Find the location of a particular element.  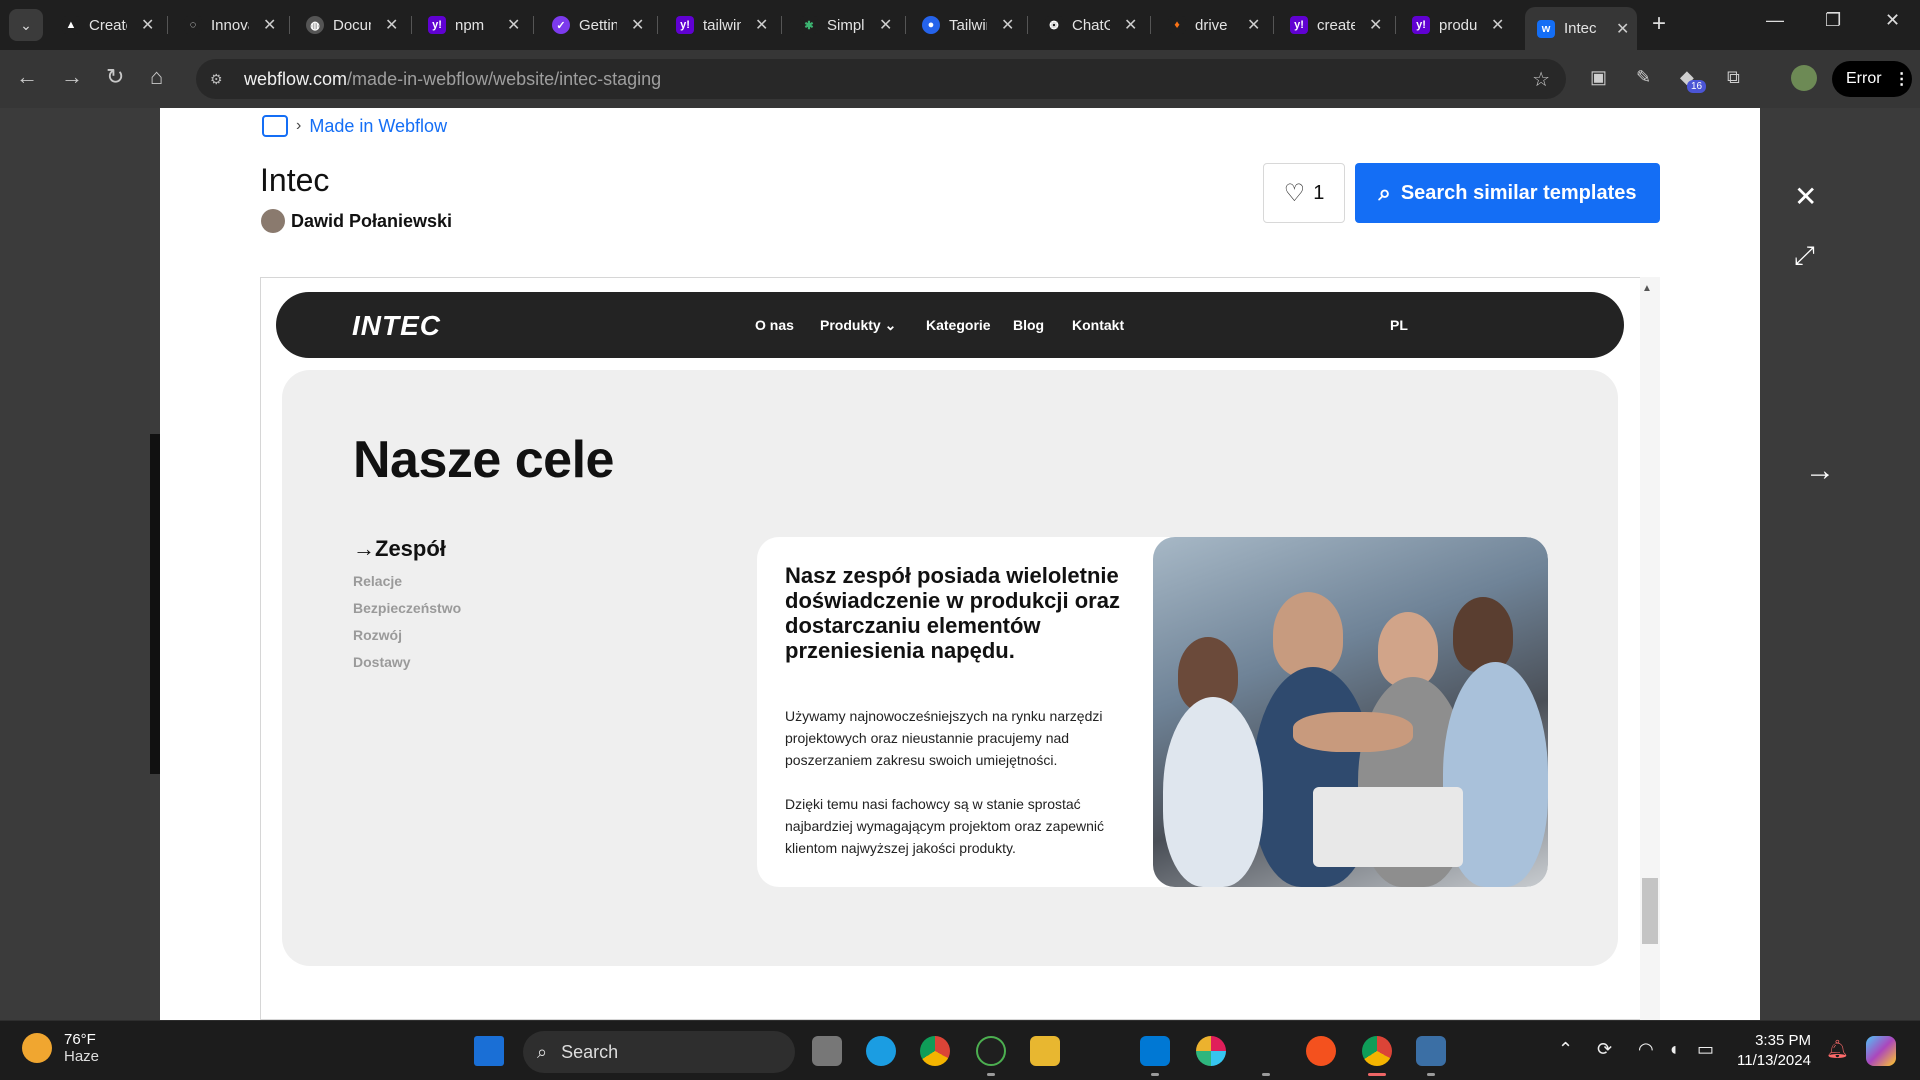

forward-icon: → is located at coordinates (72, 77).